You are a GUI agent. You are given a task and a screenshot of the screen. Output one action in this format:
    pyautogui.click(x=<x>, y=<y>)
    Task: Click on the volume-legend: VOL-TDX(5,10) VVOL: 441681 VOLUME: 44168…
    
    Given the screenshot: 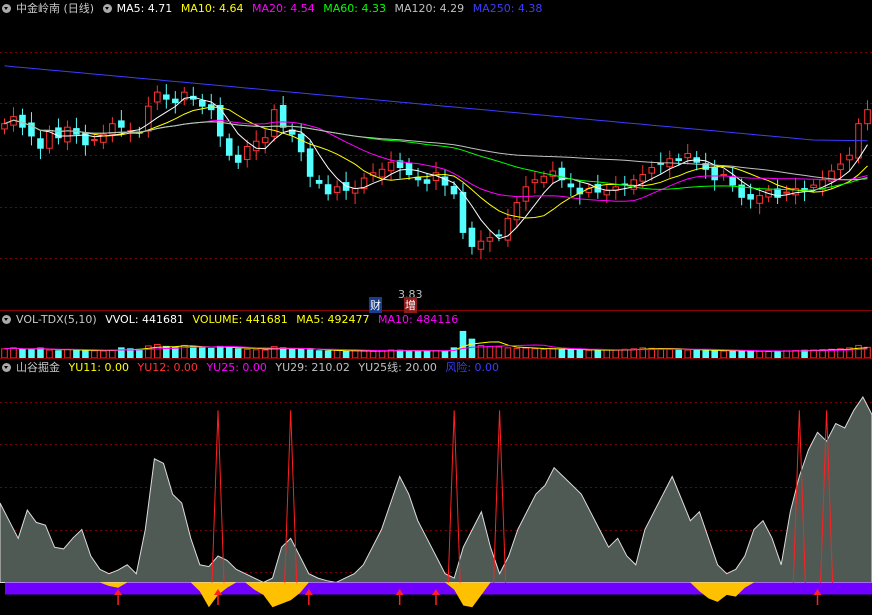 What is the action you would take?
    pyautogui.click(x=232, y=320)
    